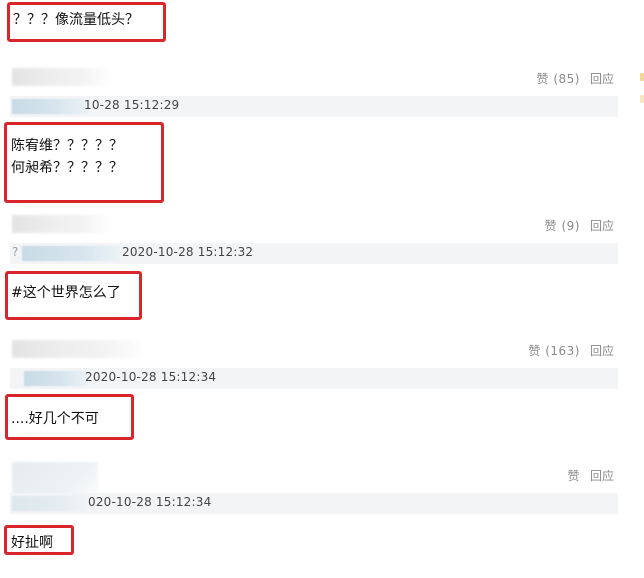 The height and width of the screenshot is (578, 644). I want to click on comment-text-line: 何昶希？？？？？, so click(67, 168).